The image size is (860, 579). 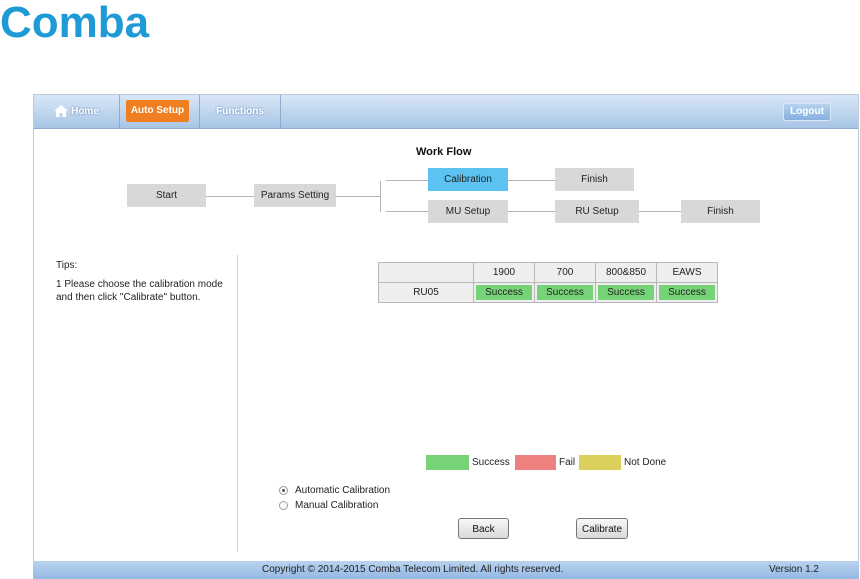 What do you see at coordinates (61, 111) in the screenshot?
I see `home-icon` at bounding box center [61, 111].